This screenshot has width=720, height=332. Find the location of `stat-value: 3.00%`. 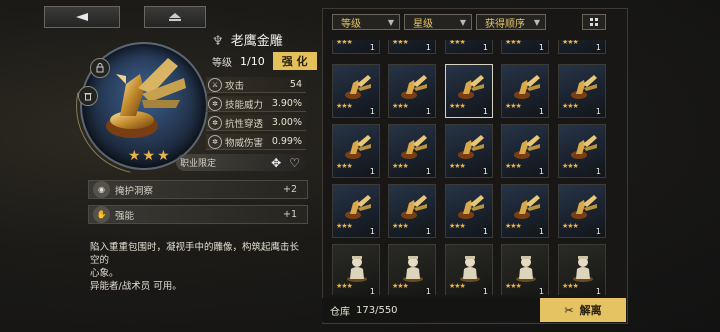

stat-value: 3.00% is located at coordinates (286, 122).